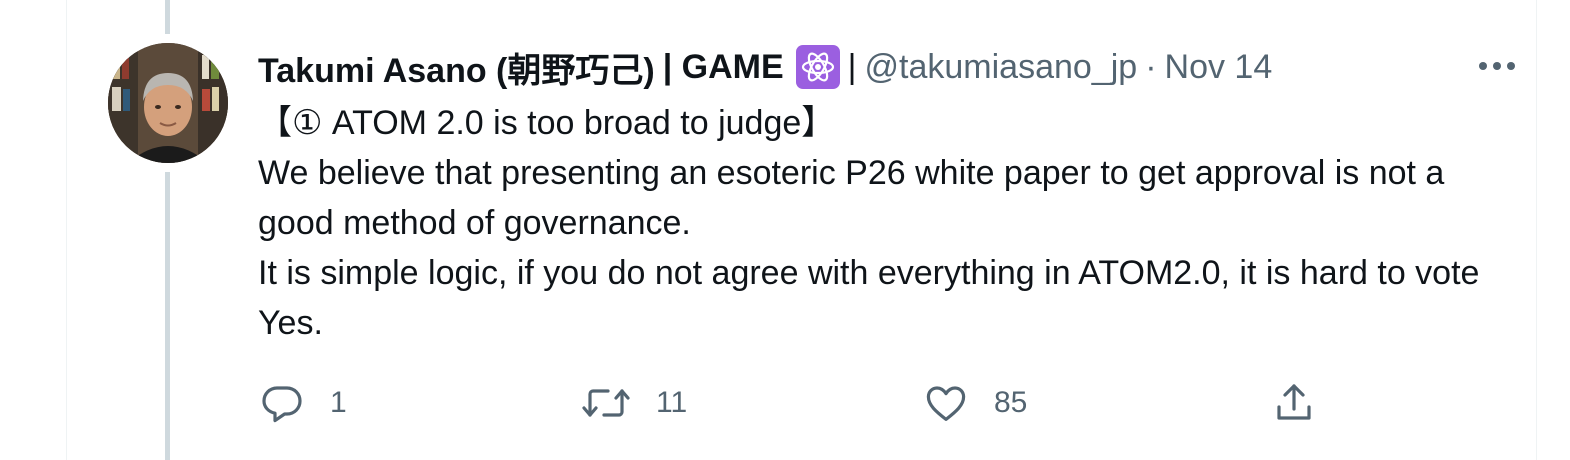 The image size is (1570, 460). I want to click on heart-icon, so click(946, 403).